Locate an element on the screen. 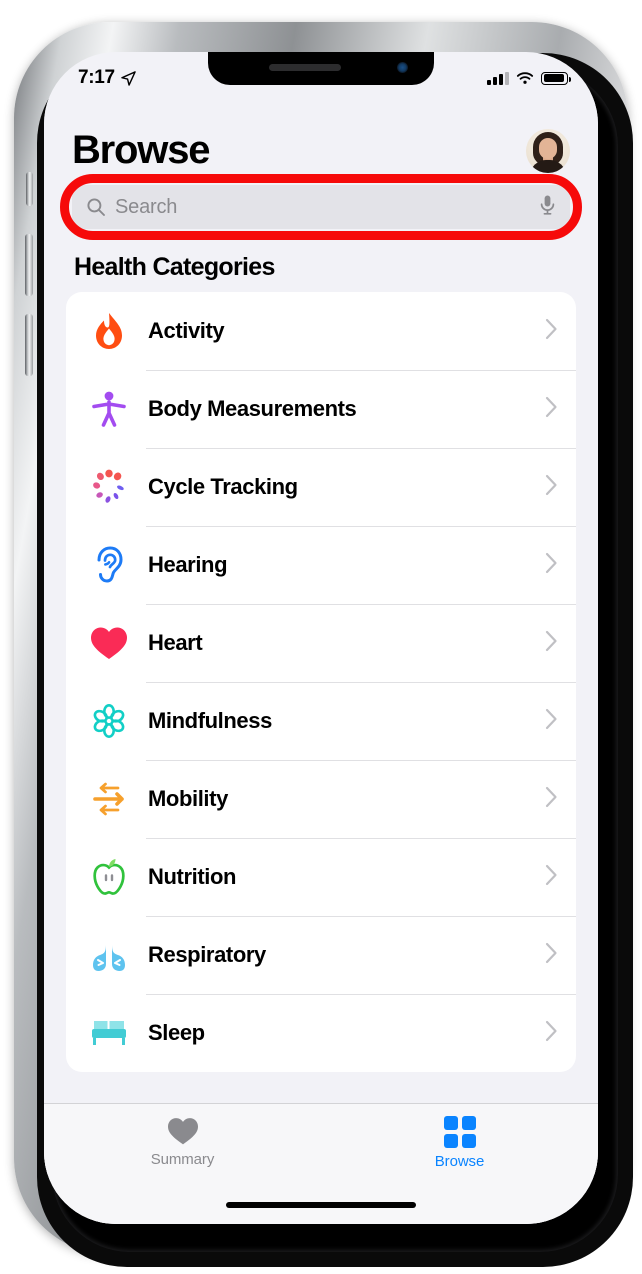 Image resolution: width=642 pixels, height=1274 pixels. list-item-cycle-tracking: Cycle Tracking is located at coordinates (321, 487).